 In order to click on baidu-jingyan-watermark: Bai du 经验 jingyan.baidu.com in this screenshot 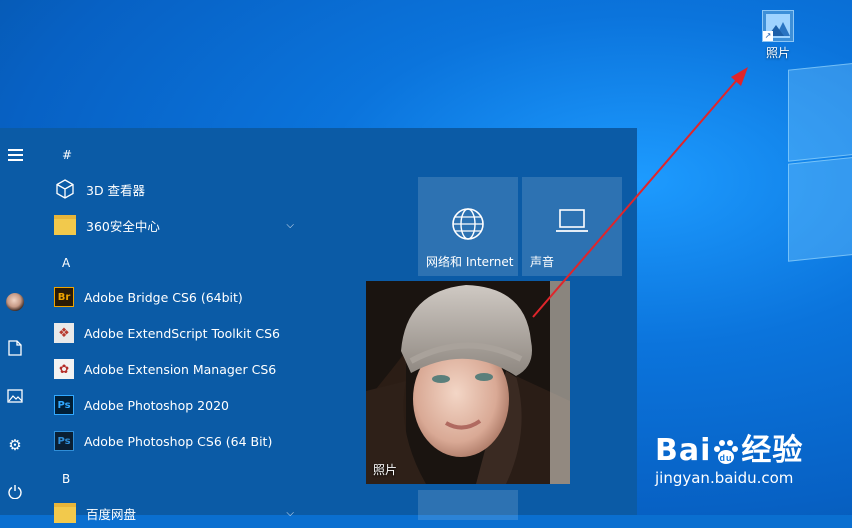, I will do `click(729, 456)`.